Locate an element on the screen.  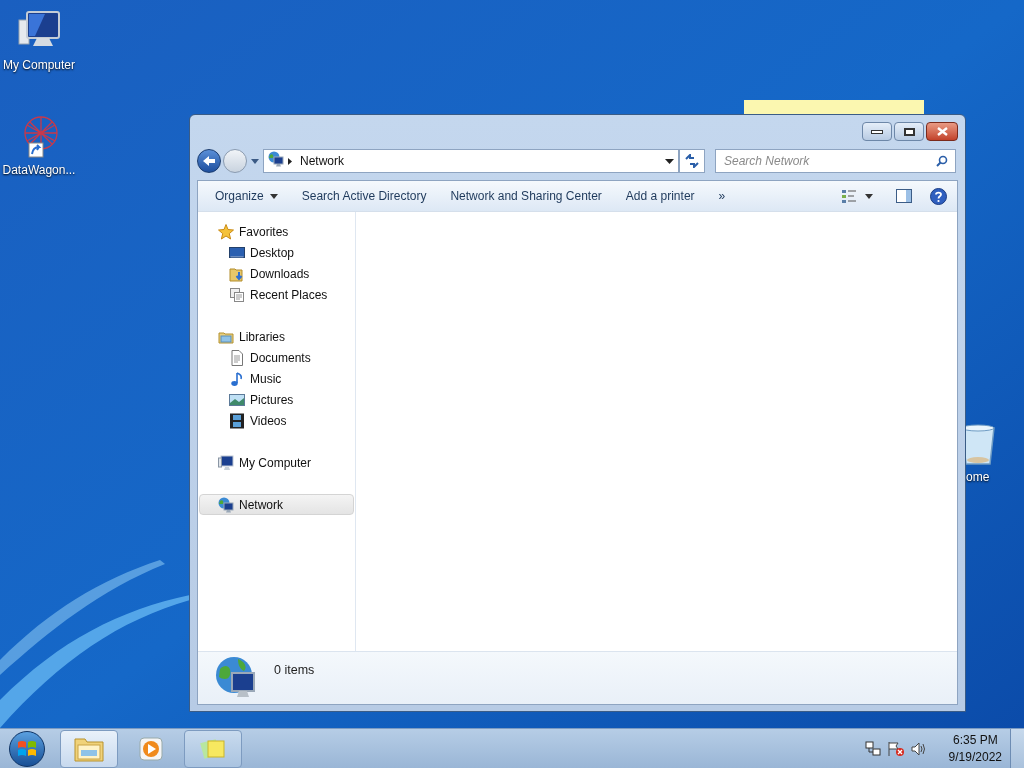
documents-icon is located at coordinates (237, 357).